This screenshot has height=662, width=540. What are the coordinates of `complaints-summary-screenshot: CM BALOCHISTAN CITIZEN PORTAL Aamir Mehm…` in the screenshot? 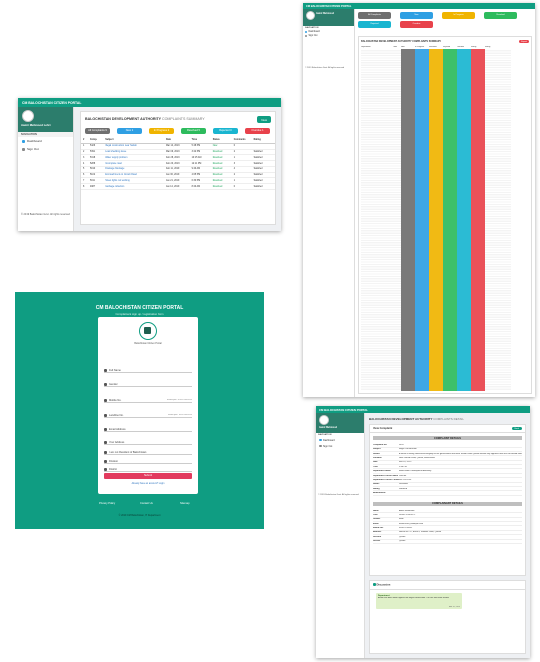 It's located at (149, 164).